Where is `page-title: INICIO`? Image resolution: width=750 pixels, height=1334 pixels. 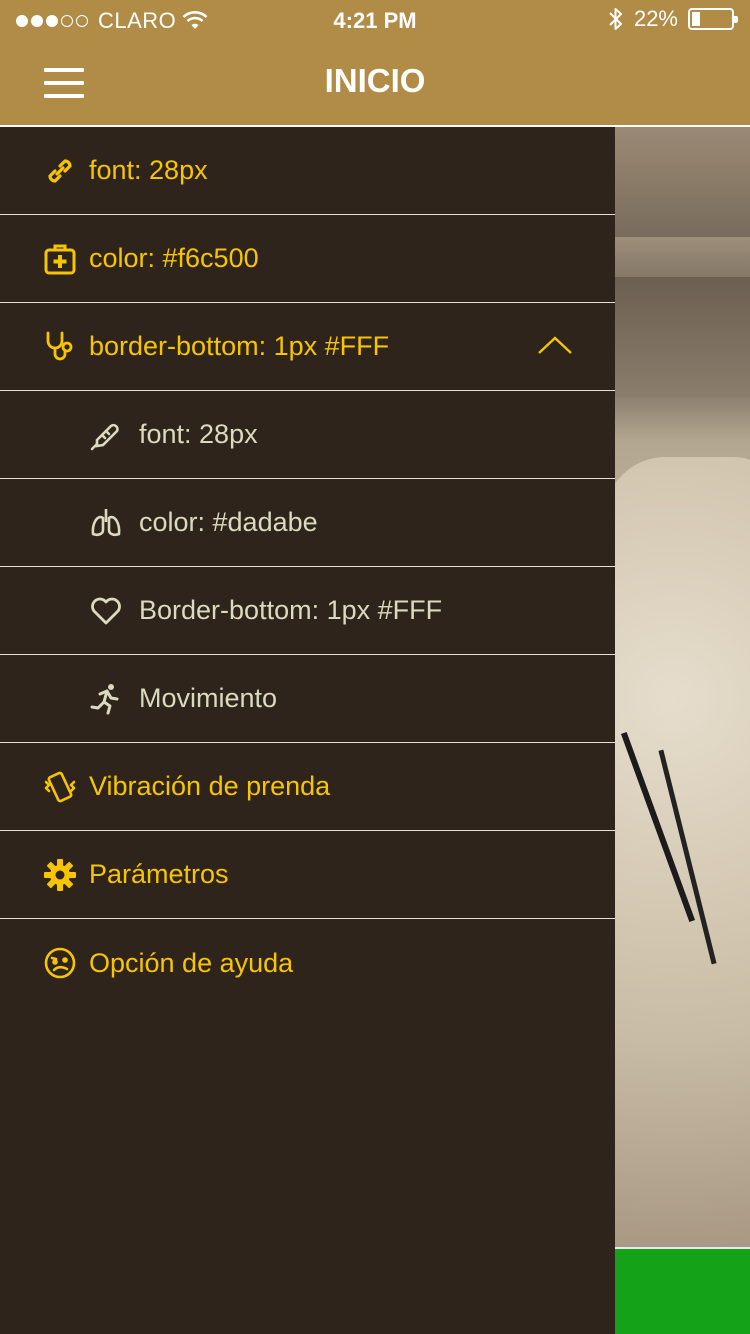 page-title: INICIO is located at coordinates (375, 80).